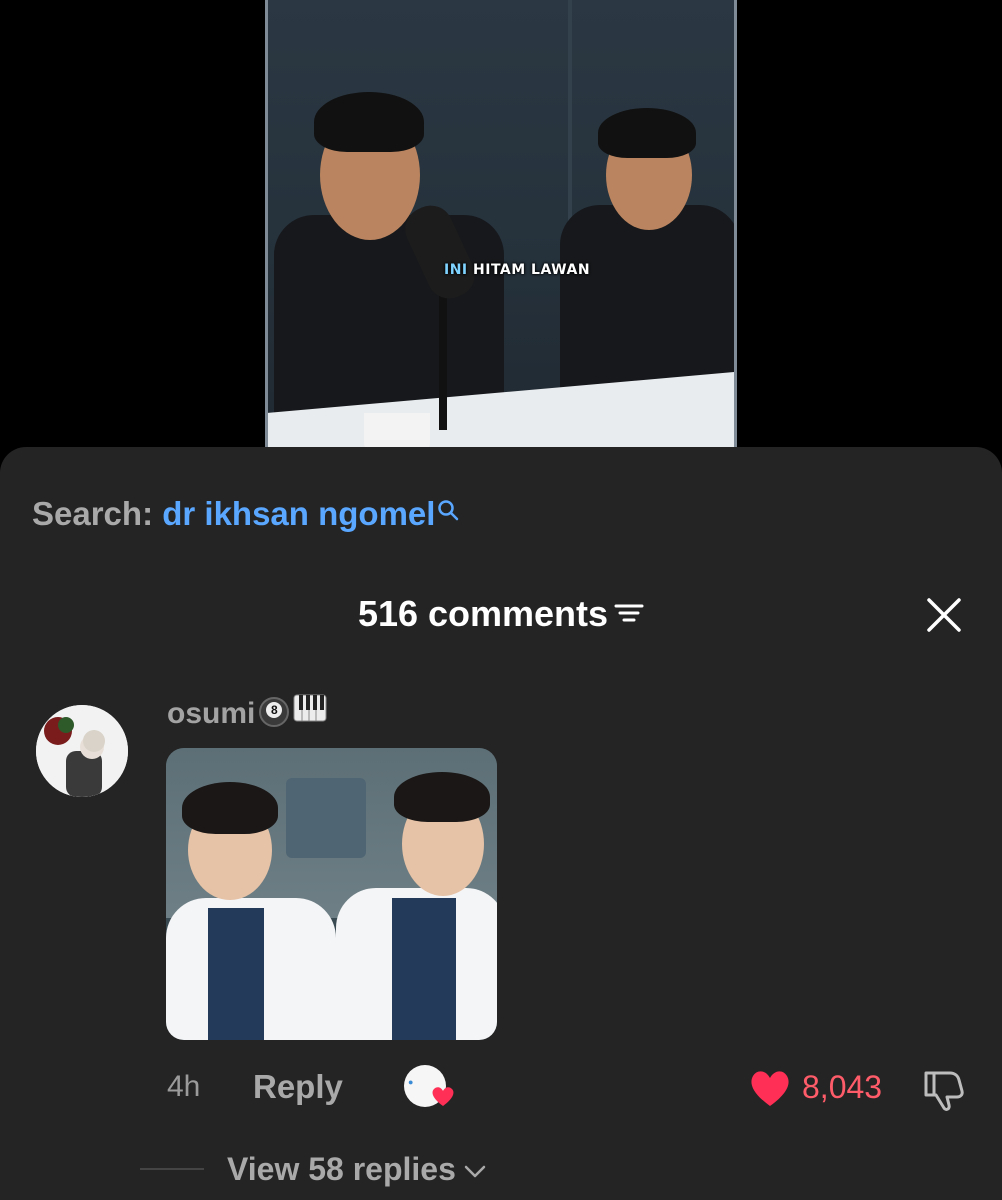 The height and width of the screenshot is (1200, 1002). I want to click on eight-ball-number: 8, so click(274, 710).